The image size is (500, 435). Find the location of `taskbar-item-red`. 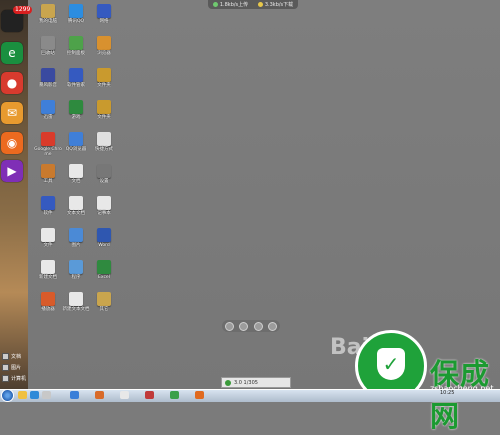

taskbar-item-red is located at coordinates (149, 395).